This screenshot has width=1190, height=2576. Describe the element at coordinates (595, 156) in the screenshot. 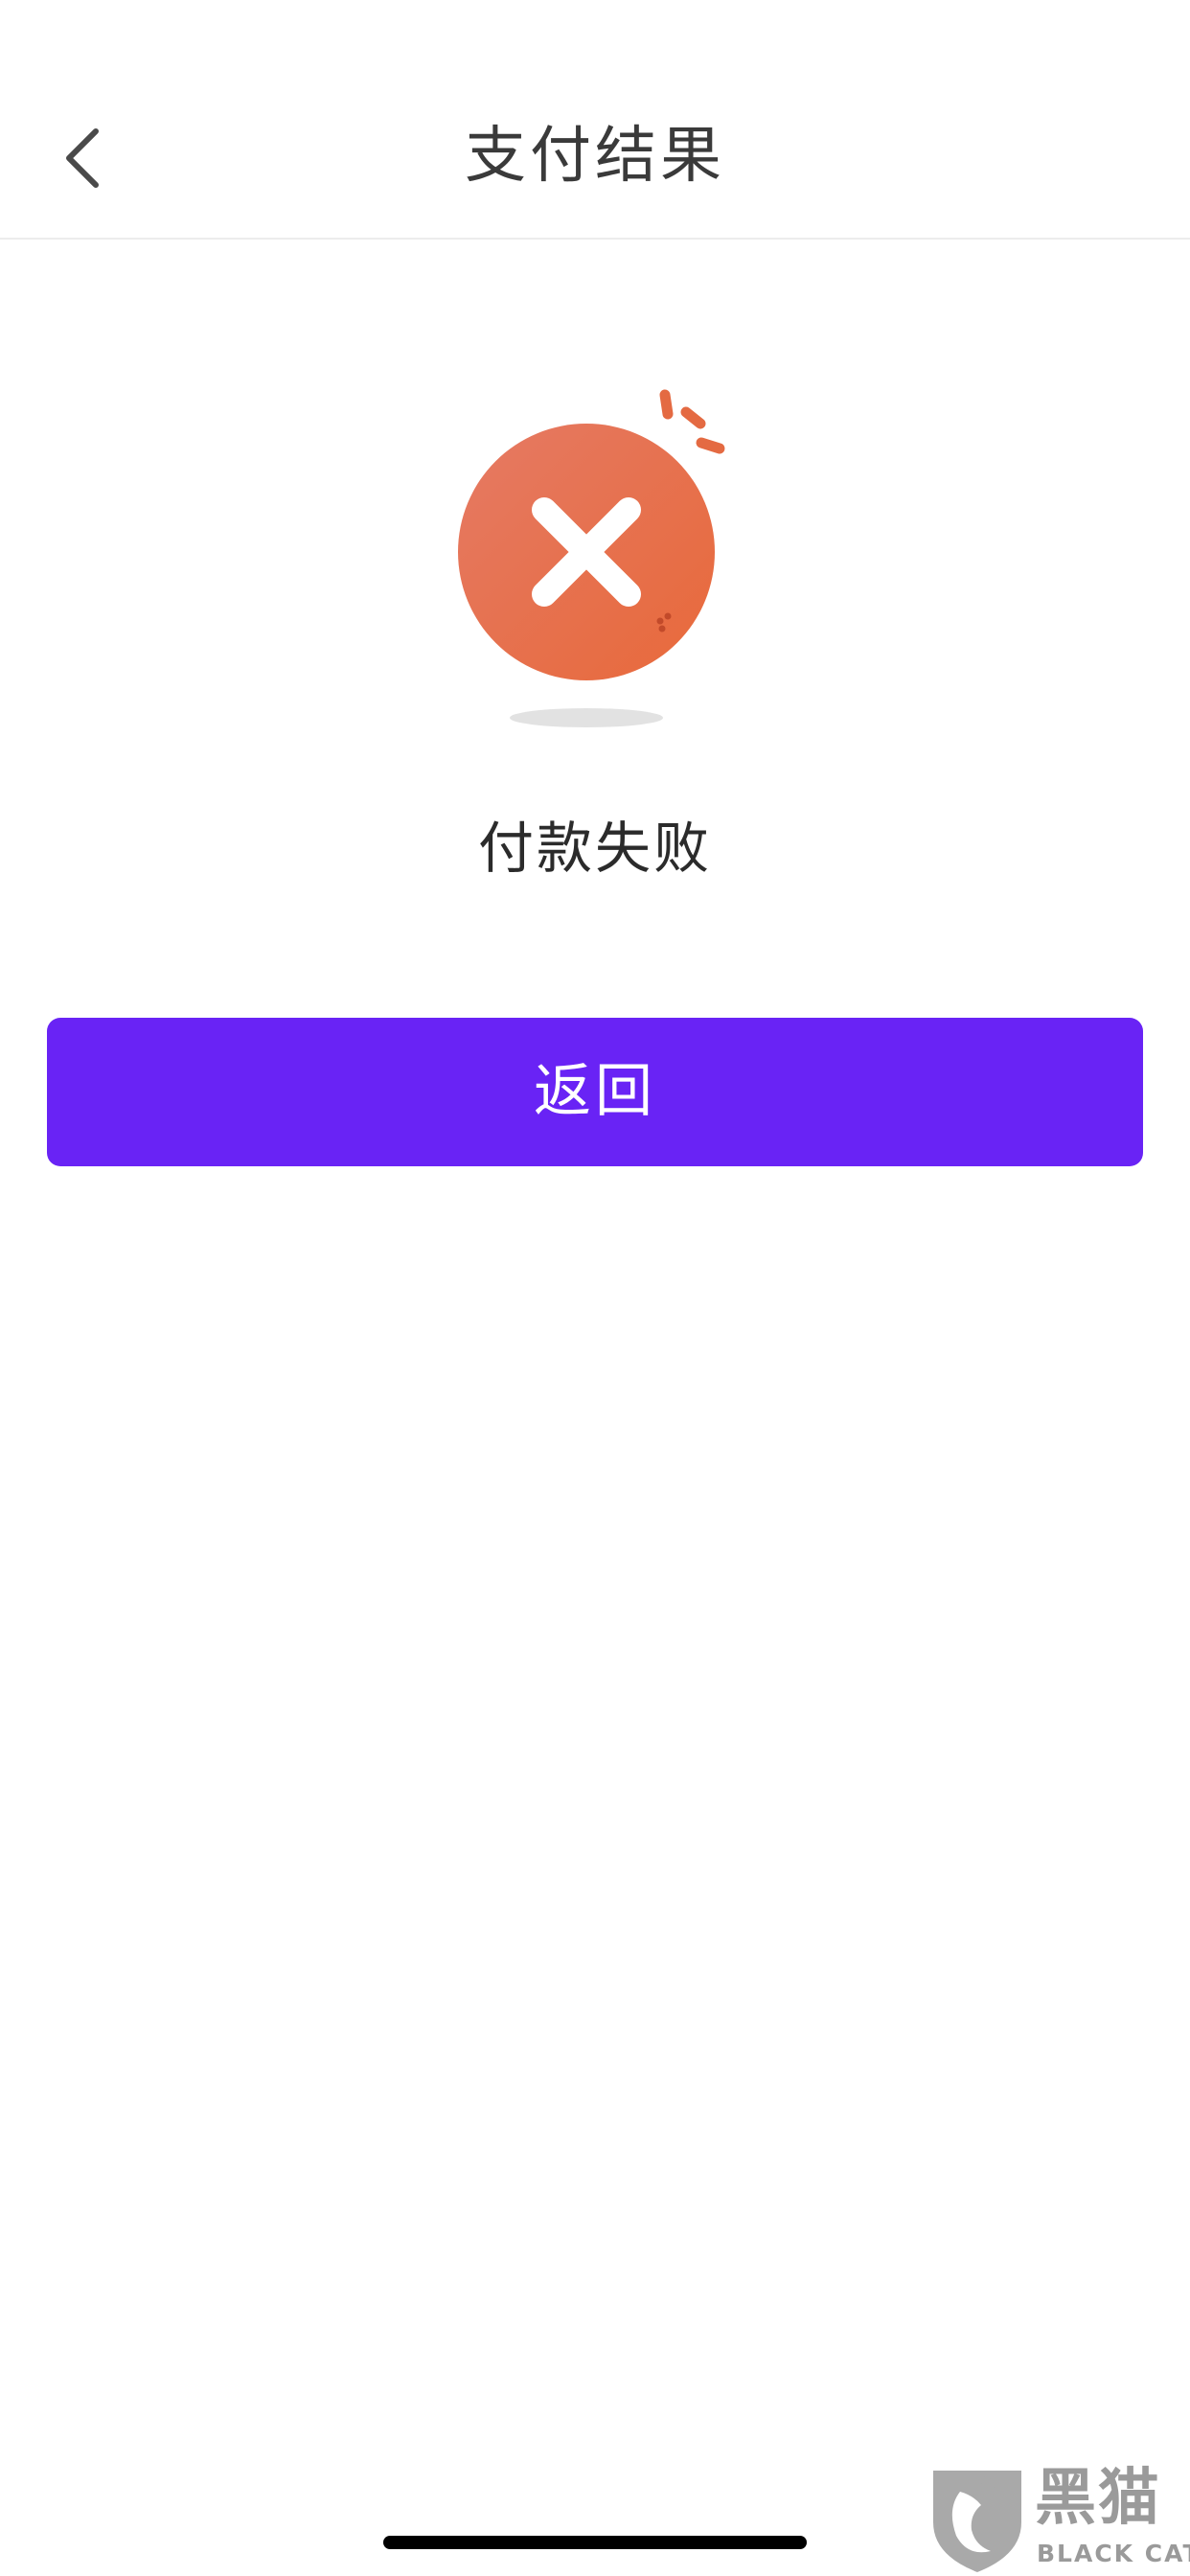

I see `page-title: 支付结果` at that location.